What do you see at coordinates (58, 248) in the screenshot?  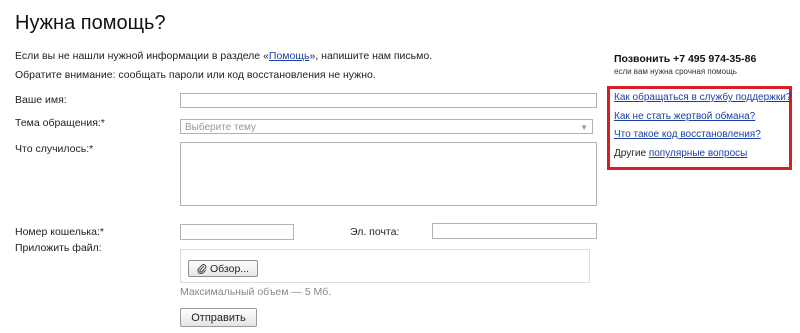 I see `attach-file-label: Приложить файл:` at bounding box center [58, 248].